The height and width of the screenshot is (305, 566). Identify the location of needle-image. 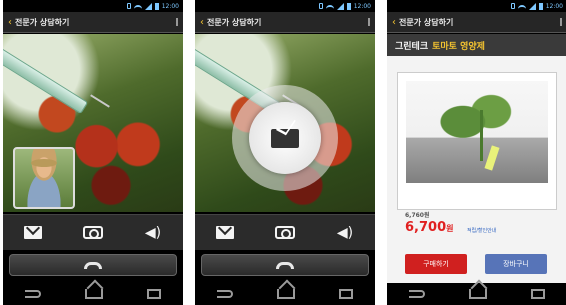
(100, 101).